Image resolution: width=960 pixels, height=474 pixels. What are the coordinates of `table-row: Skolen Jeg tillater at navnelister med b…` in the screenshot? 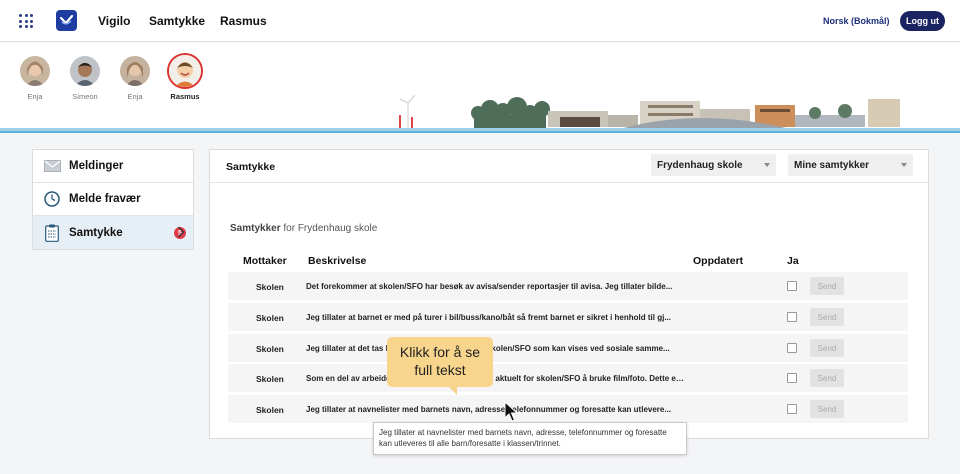 It's located at (568, 409).